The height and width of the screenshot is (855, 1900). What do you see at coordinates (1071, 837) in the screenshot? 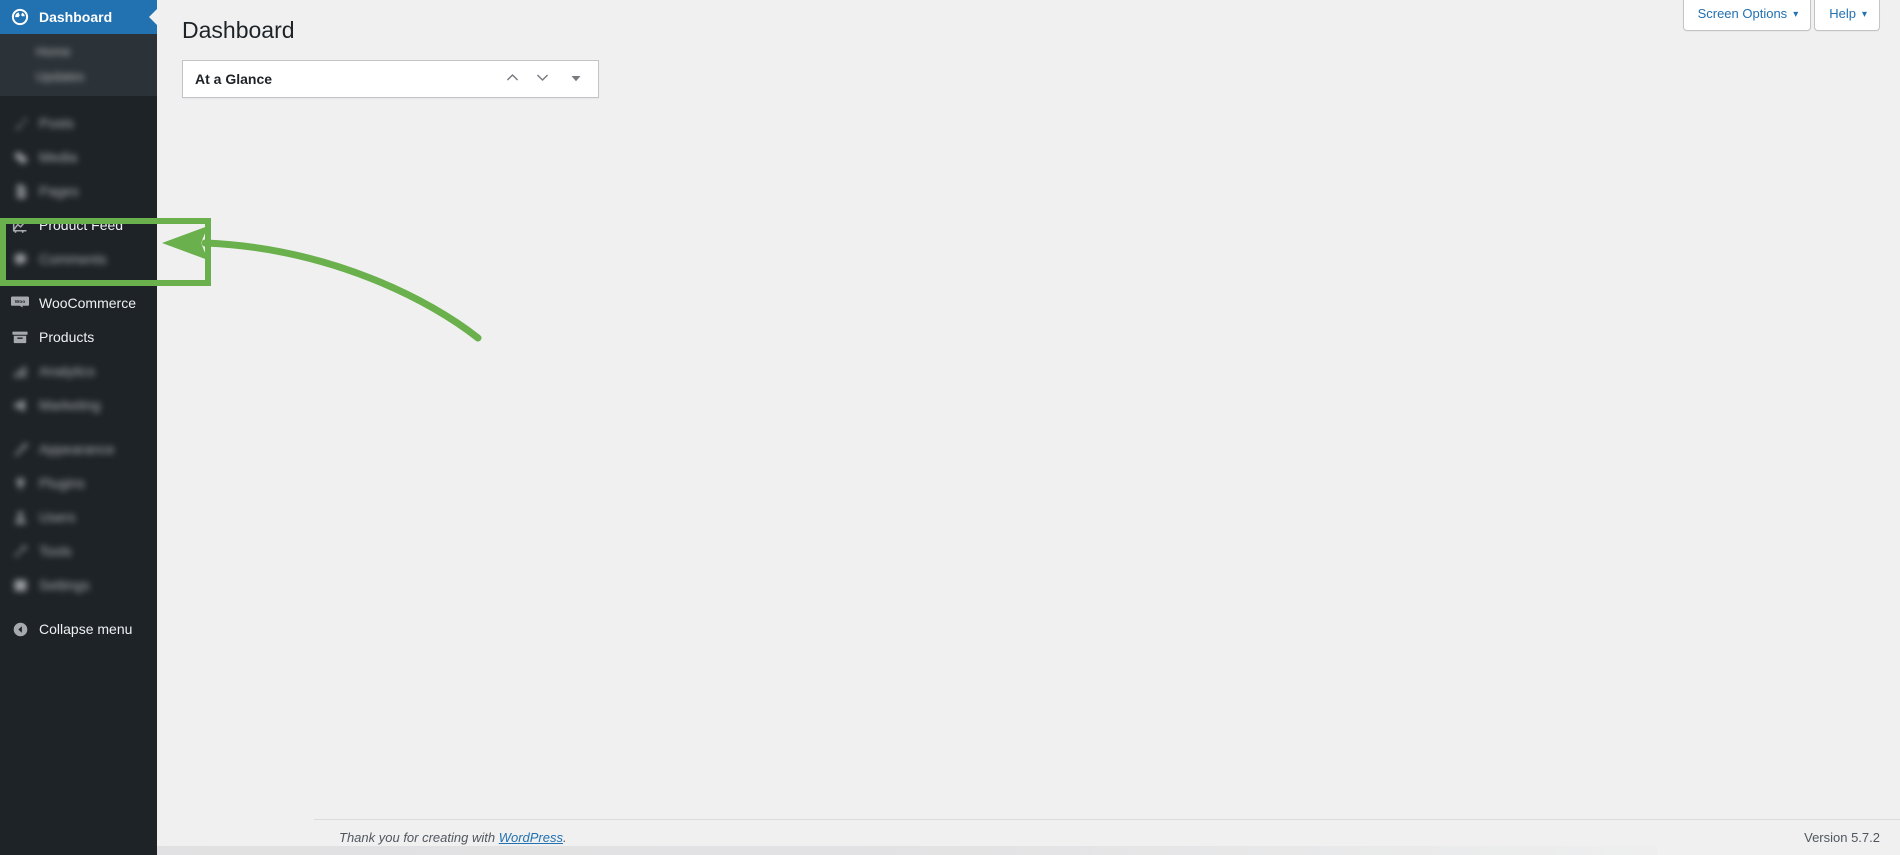
I see `footer-thankyou: Thank you for creating with WordPress.` at bounding box center [1071, 837].